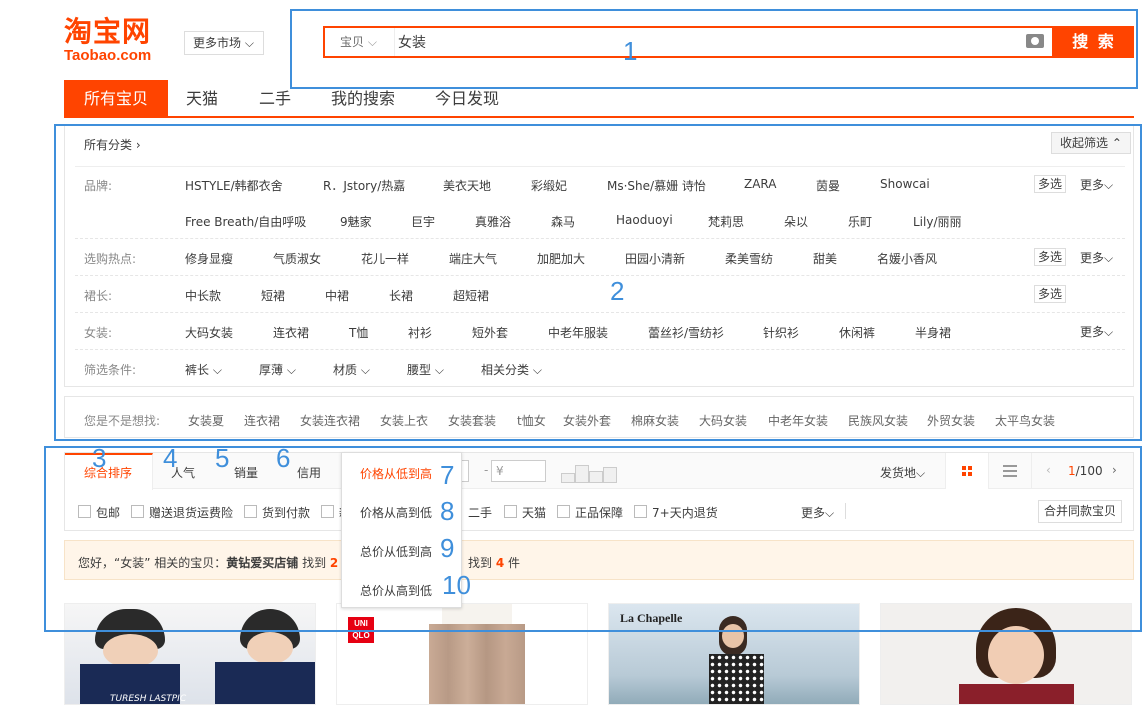 The height and width of the screenshot is (705, 1147). I want to click on annotation-number: 2, so click(617, 291).